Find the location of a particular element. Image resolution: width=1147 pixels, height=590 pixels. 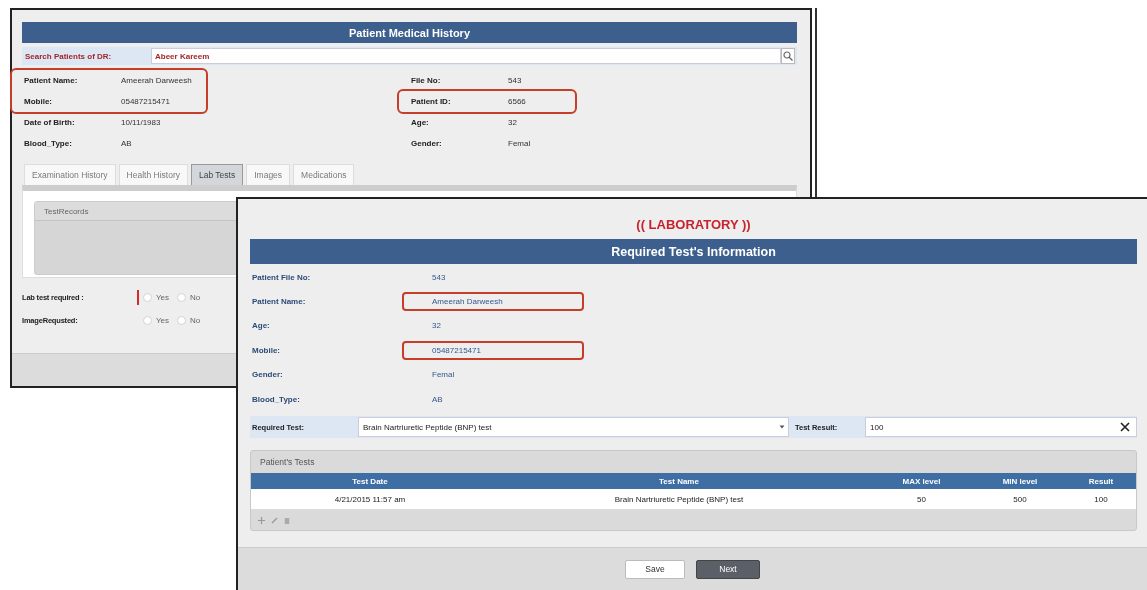

table-cell-text: Brain Nartriuretic Peptide (BNP) test is located at coordinates (679, 499).